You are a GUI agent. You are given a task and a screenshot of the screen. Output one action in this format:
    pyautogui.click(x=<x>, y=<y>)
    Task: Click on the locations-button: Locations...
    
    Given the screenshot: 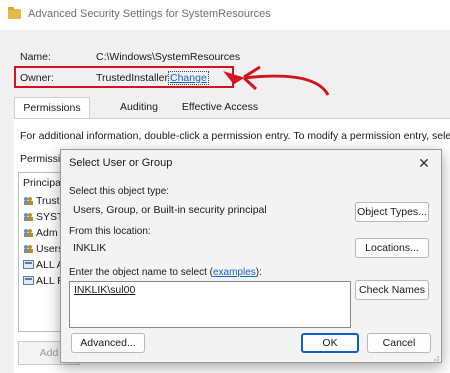 What is the action you would take?
    pyautogui.click(x=392, y=248)
    